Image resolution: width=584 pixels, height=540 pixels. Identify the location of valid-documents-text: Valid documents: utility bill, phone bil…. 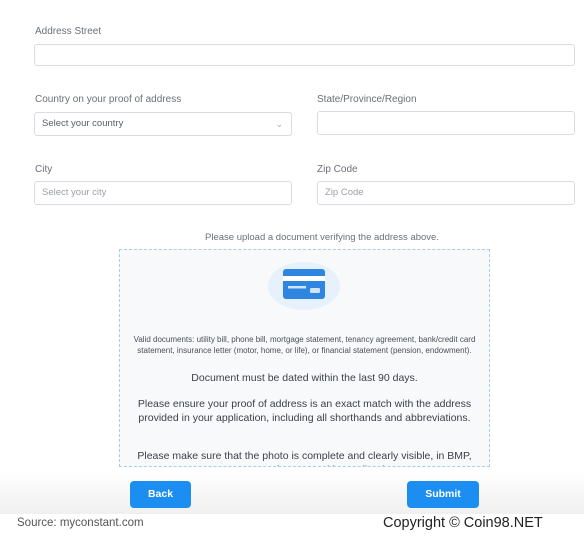
(304, 345).